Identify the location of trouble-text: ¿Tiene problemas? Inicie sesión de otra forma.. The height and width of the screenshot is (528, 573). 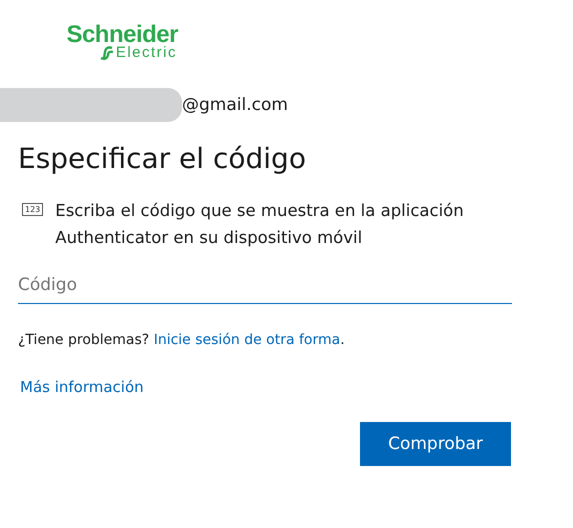
(182, 340).